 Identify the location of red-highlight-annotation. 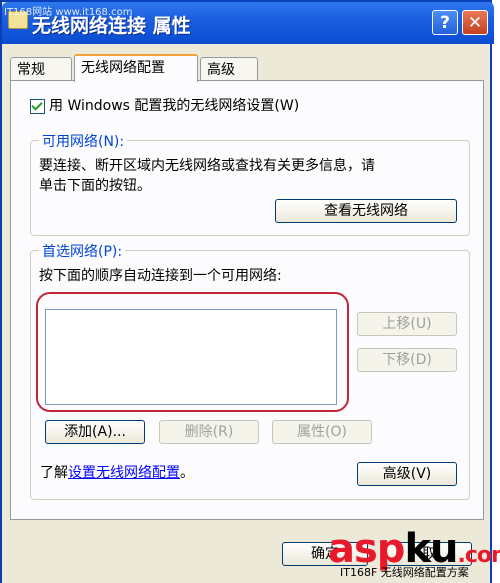
(192, 352).